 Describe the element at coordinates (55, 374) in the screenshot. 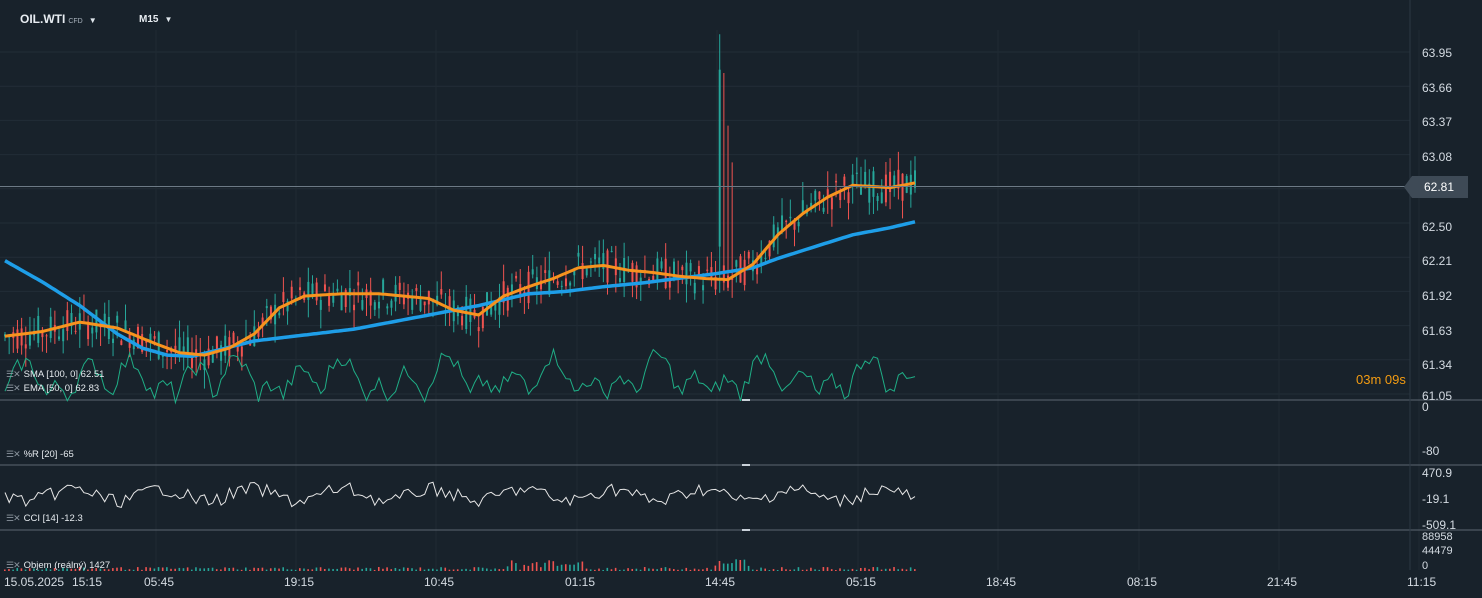

I see `sma-legend: ☰✕ SMA [100, 0] 62.51` at that location.